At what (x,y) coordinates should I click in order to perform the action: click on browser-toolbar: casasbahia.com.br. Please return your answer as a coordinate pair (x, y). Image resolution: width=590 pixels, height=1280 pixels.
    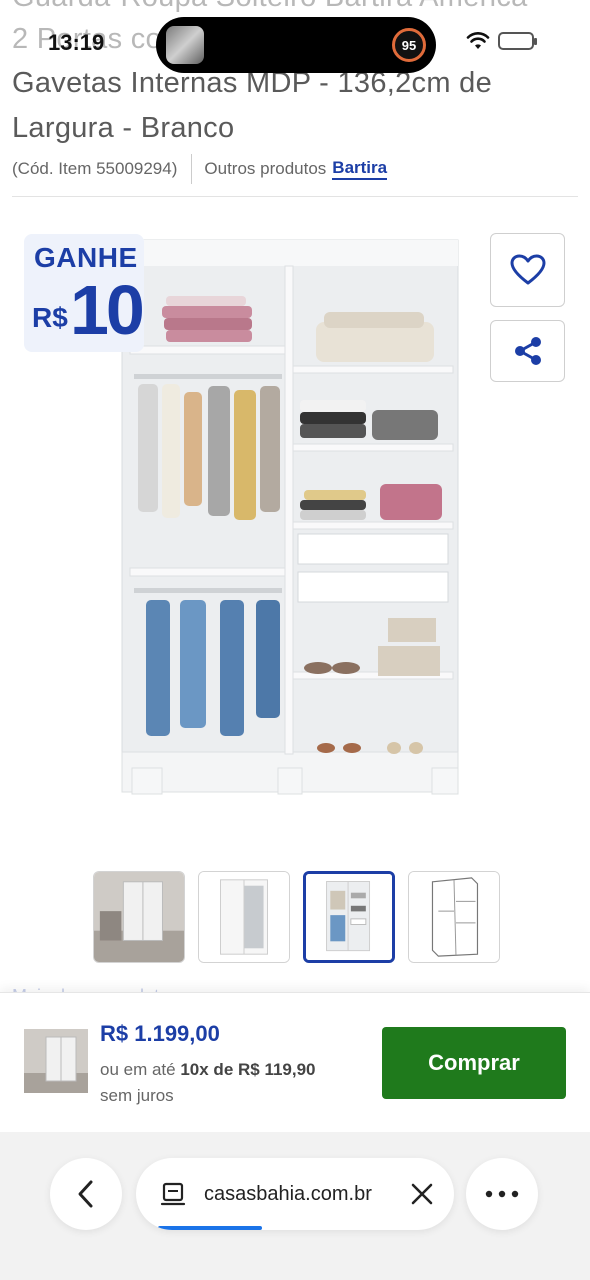
    Looking at the image, I should click on (295, 1206).